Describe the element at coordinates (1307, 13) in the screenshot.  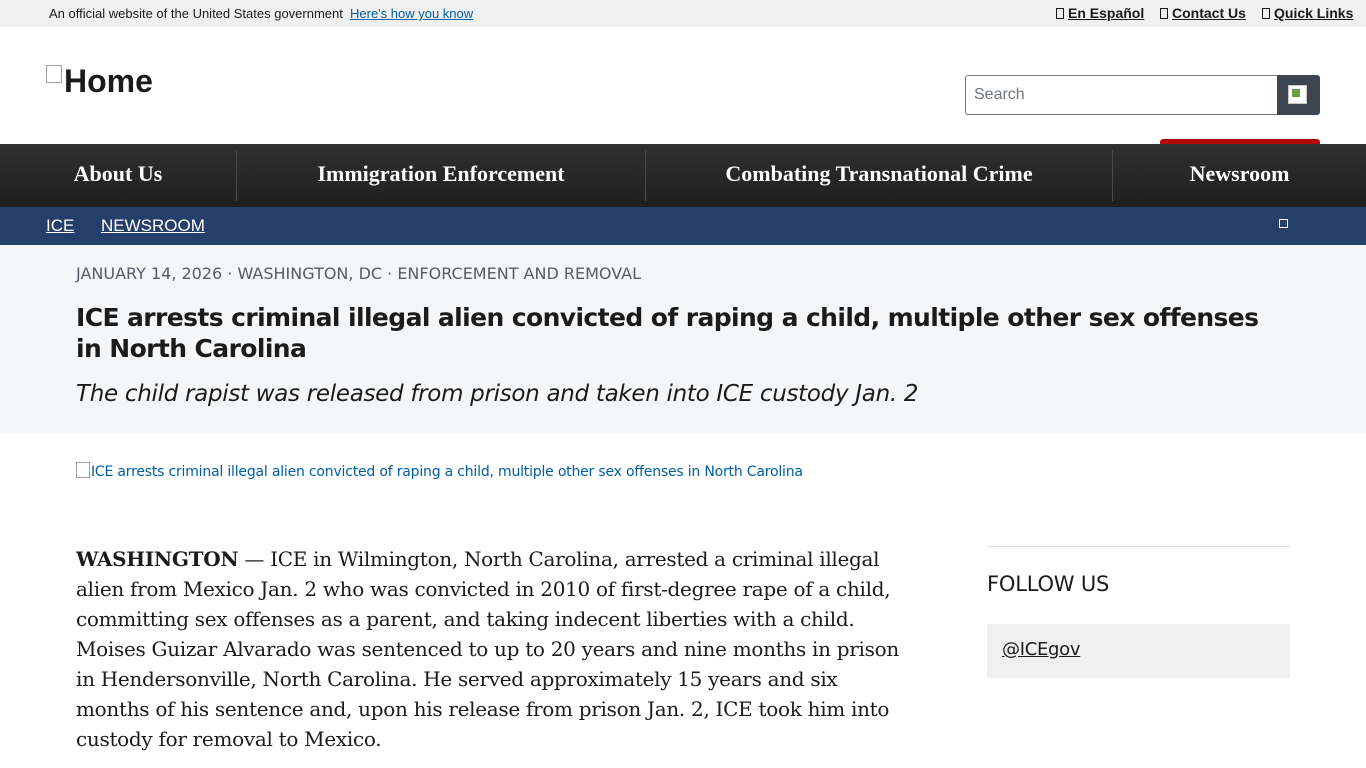
I see `quick-links-link: Quick Links` at that location.